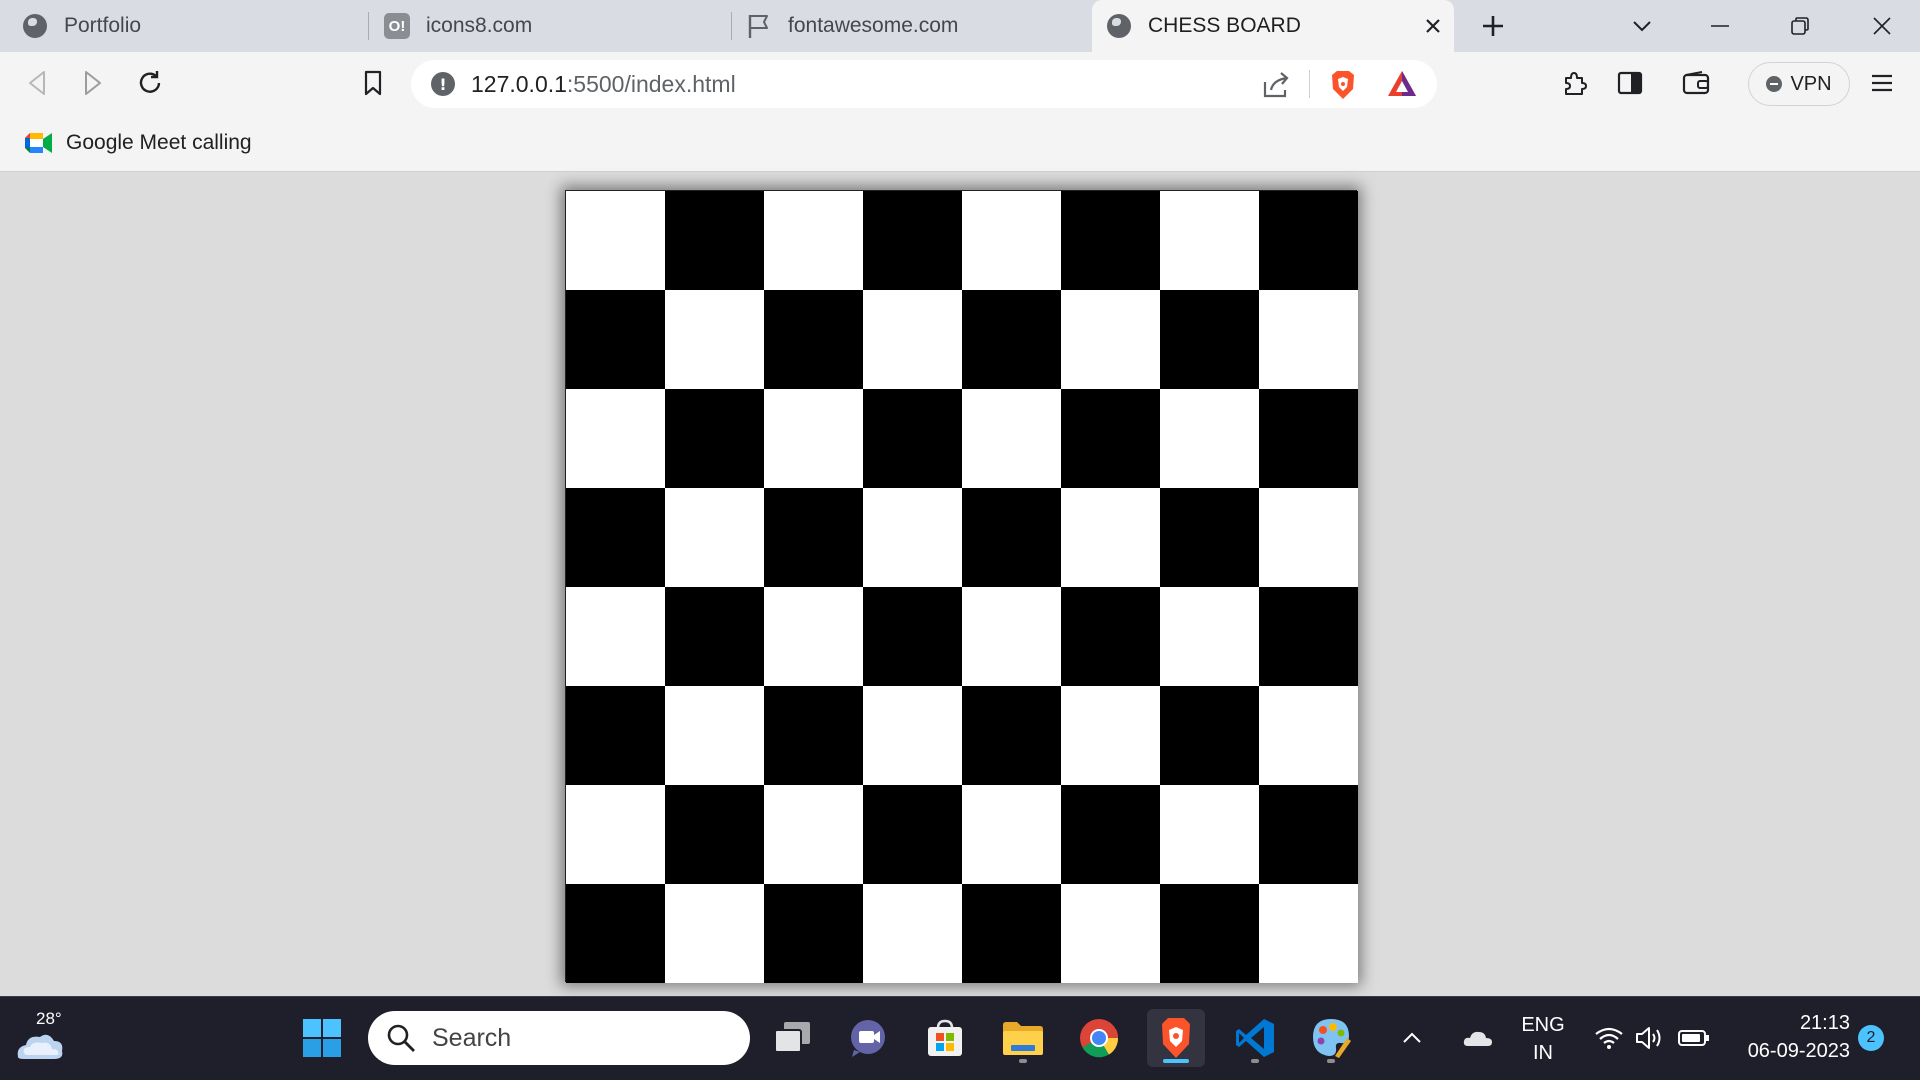 This screenshot has height=1080, width=1920. What do you see at coordinates (1023, 1038) in the screenshot?
I see `file-explorer-button` at bounding box center [1023, 1038].